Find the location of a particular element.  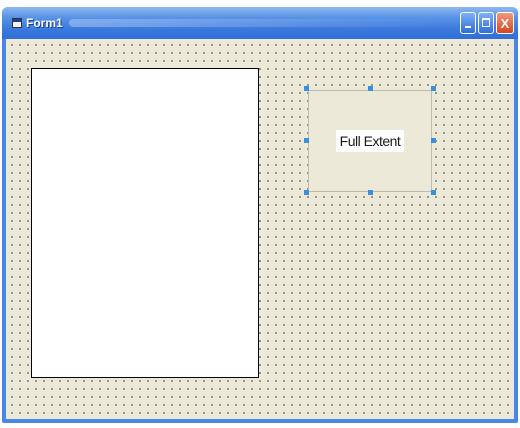

form-icon is located at coordinates (17, 23).